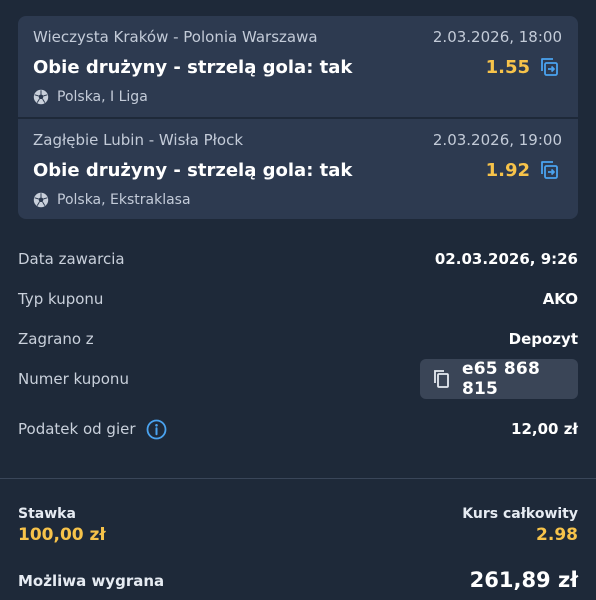 This screenshot has height=600, width=596. I want to click on potential-win-value: 261,89 zł, so click(523, 580).